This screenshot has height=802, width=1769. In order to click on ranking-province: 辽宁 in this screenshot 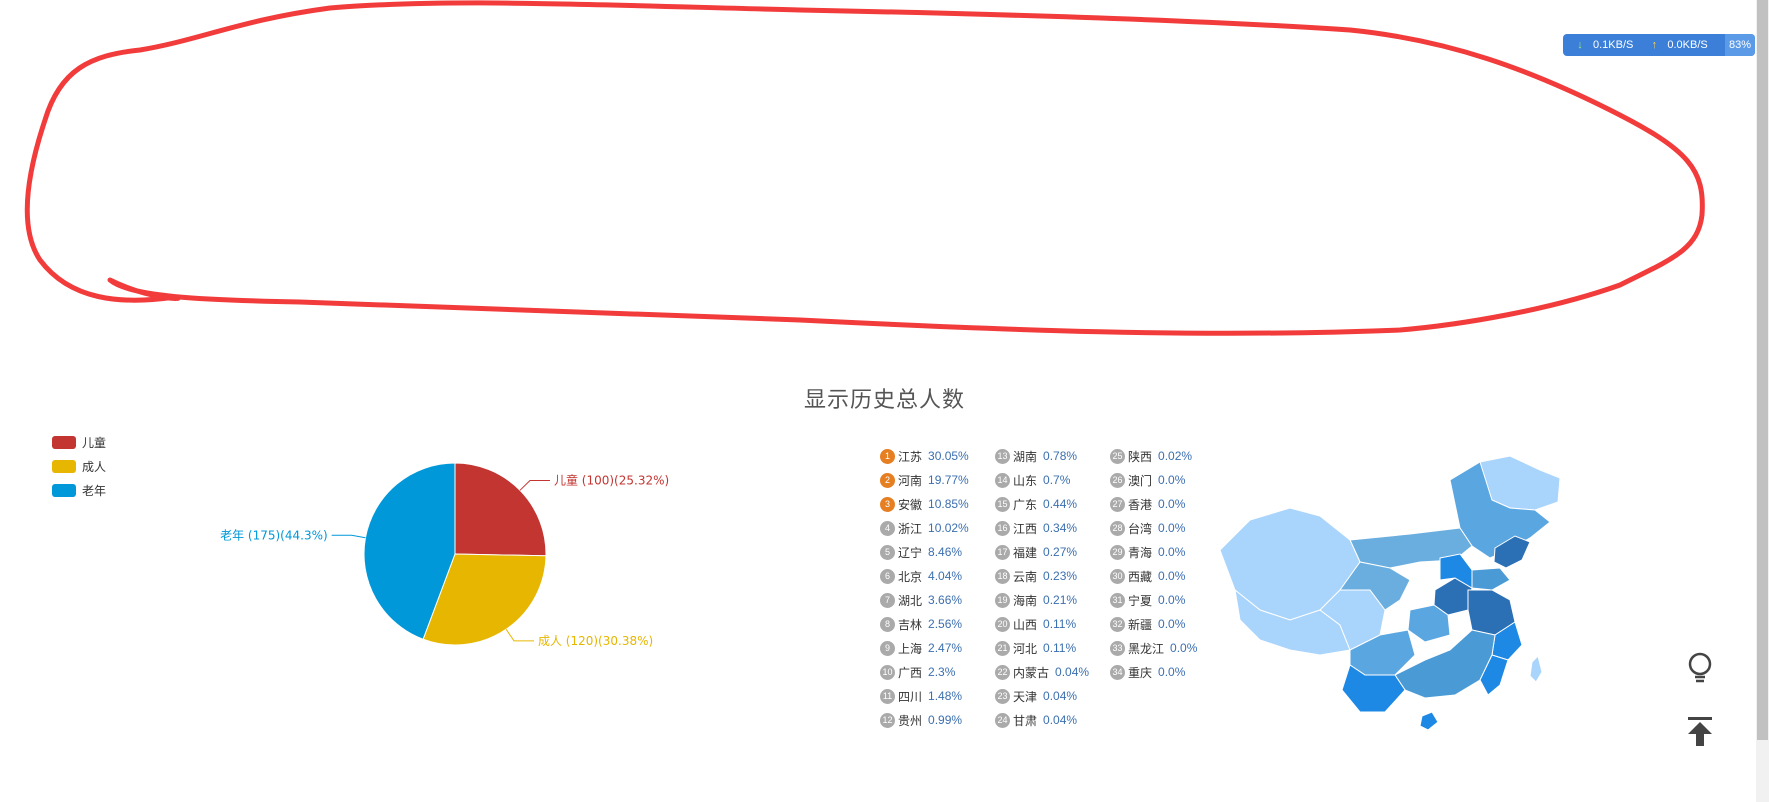, I will do `click(910, 552)`.